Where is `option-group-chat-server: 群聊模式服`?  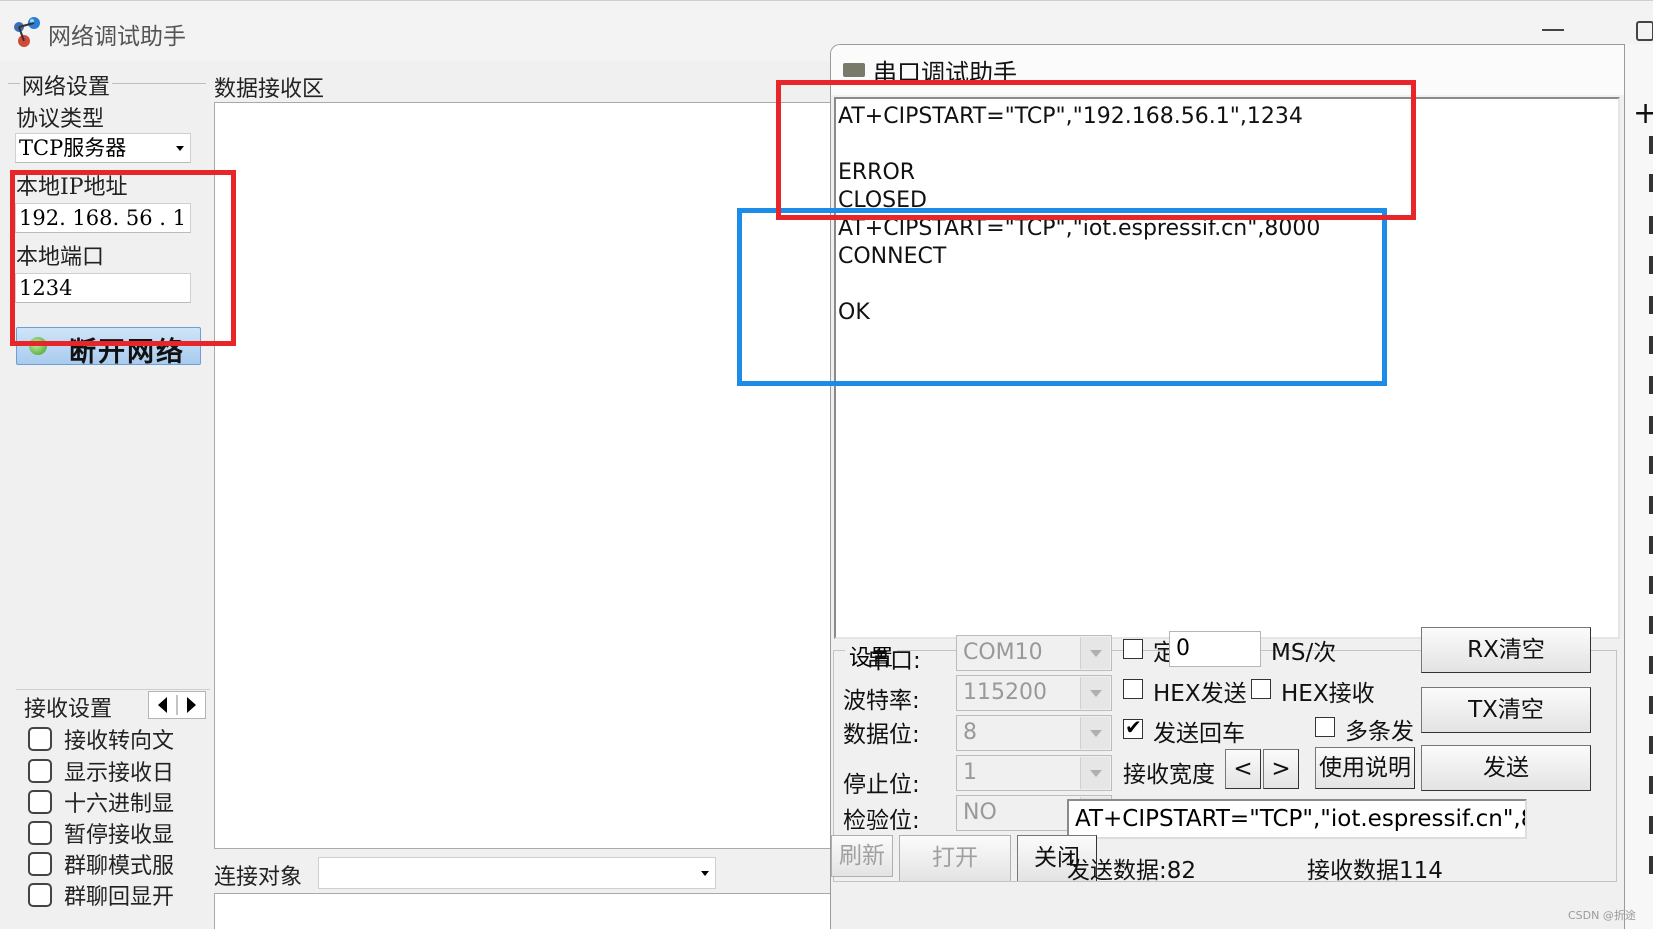
option-group-chat-server: 群聊模式服 is located at coordinates (101, 864).